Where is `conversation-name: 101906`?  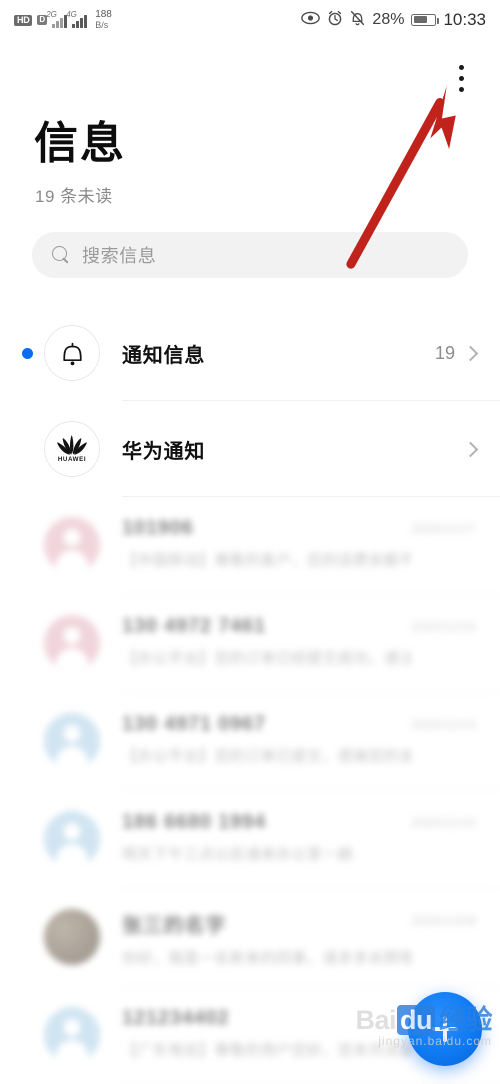
conversation-name: 101906 is located at coordinates (158, 528).